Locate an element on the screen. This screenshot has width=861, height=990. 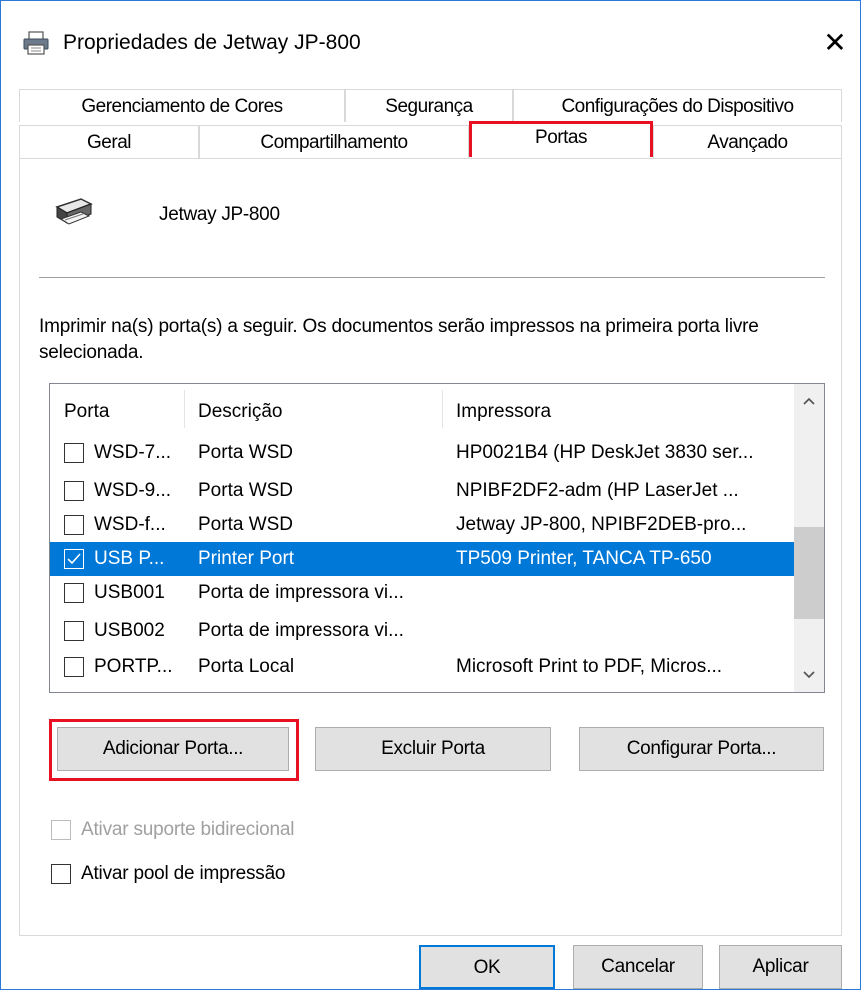
tab-compartilhamento: Compartilhamento is located at coordinates (334, 141).